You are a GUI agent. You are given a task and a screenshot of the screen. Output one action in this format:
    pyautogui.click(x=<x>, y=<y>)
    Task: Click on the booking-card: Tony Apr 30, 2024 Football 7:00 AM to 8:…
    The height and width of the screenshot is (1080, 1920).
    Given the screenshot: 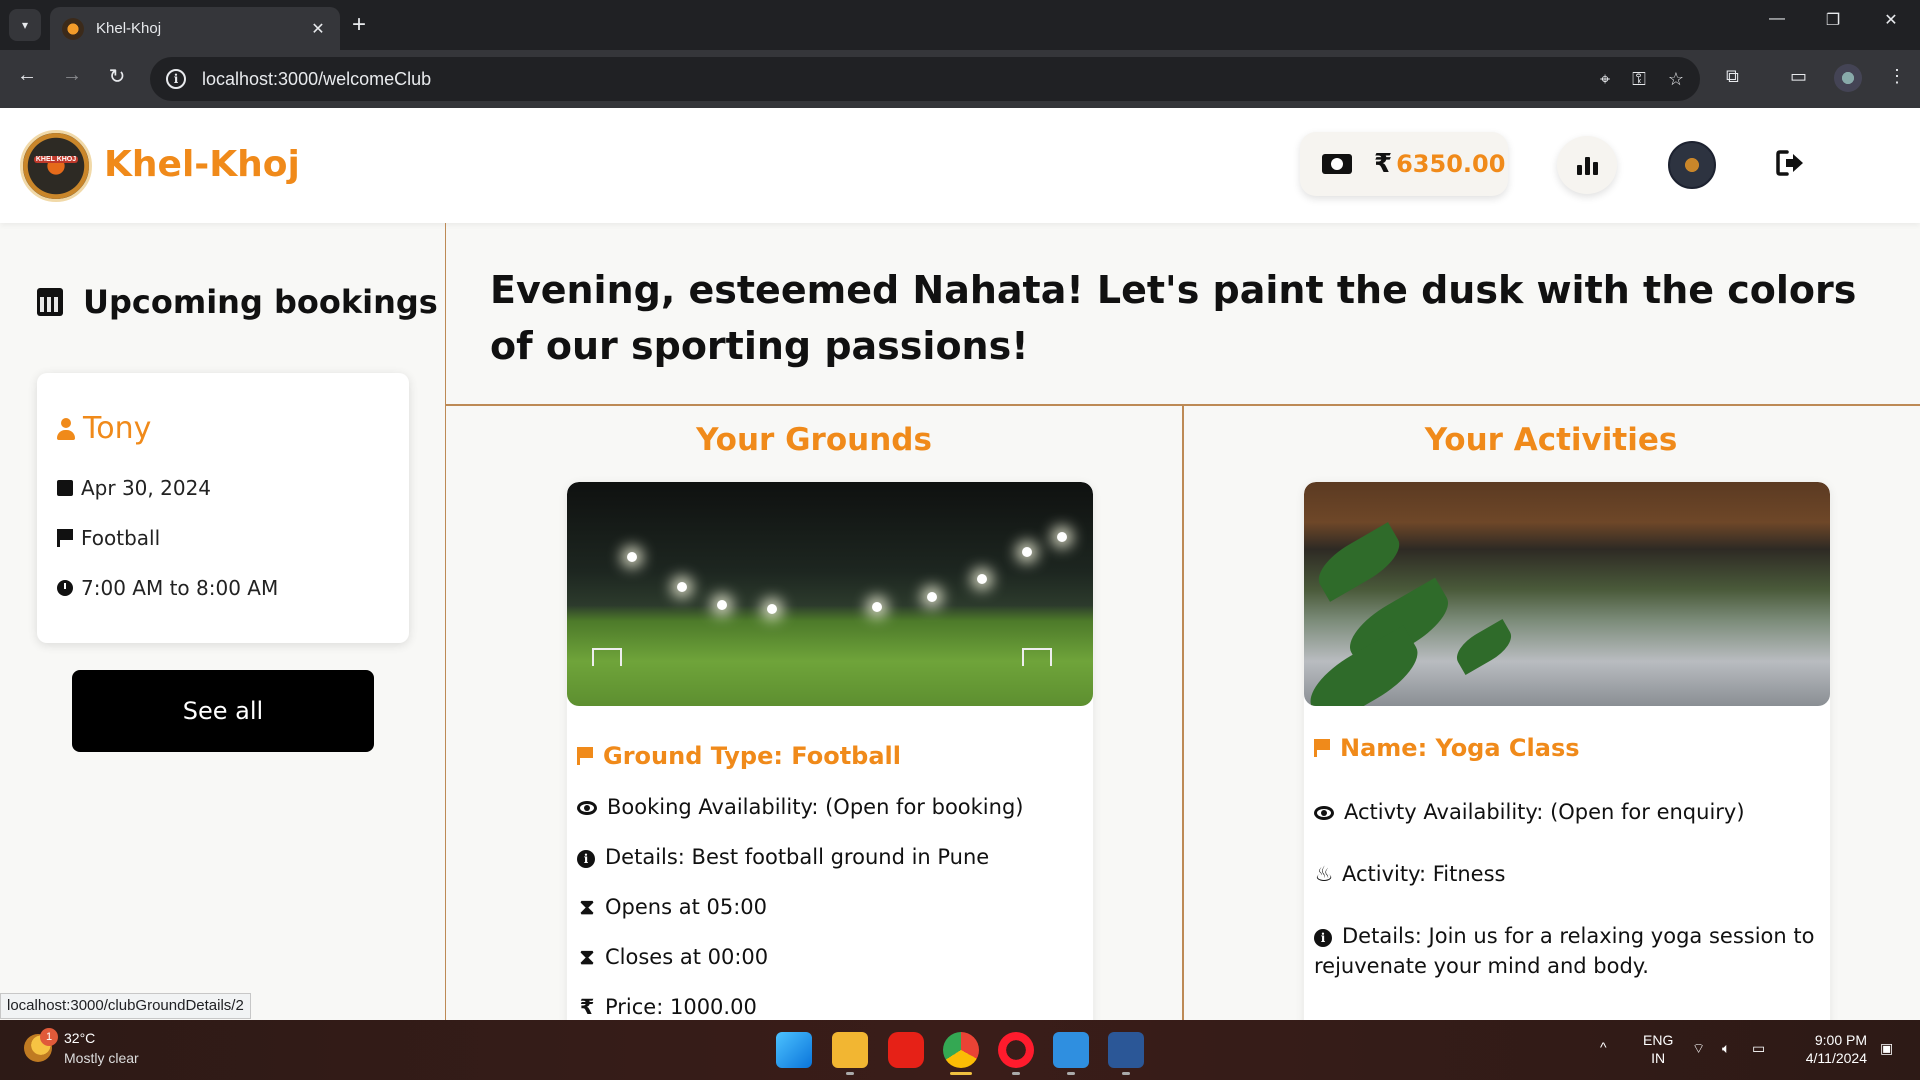 What is the action you would take?
    pyautogui.click(x=223, y=508)
    